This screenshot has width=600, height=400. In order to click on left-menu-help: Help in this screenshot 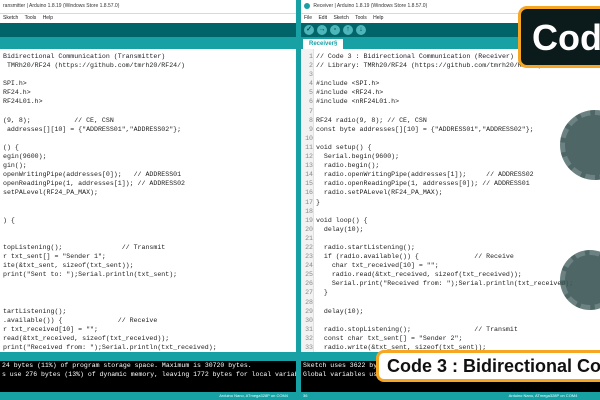, I will do `click(48, 18)`.